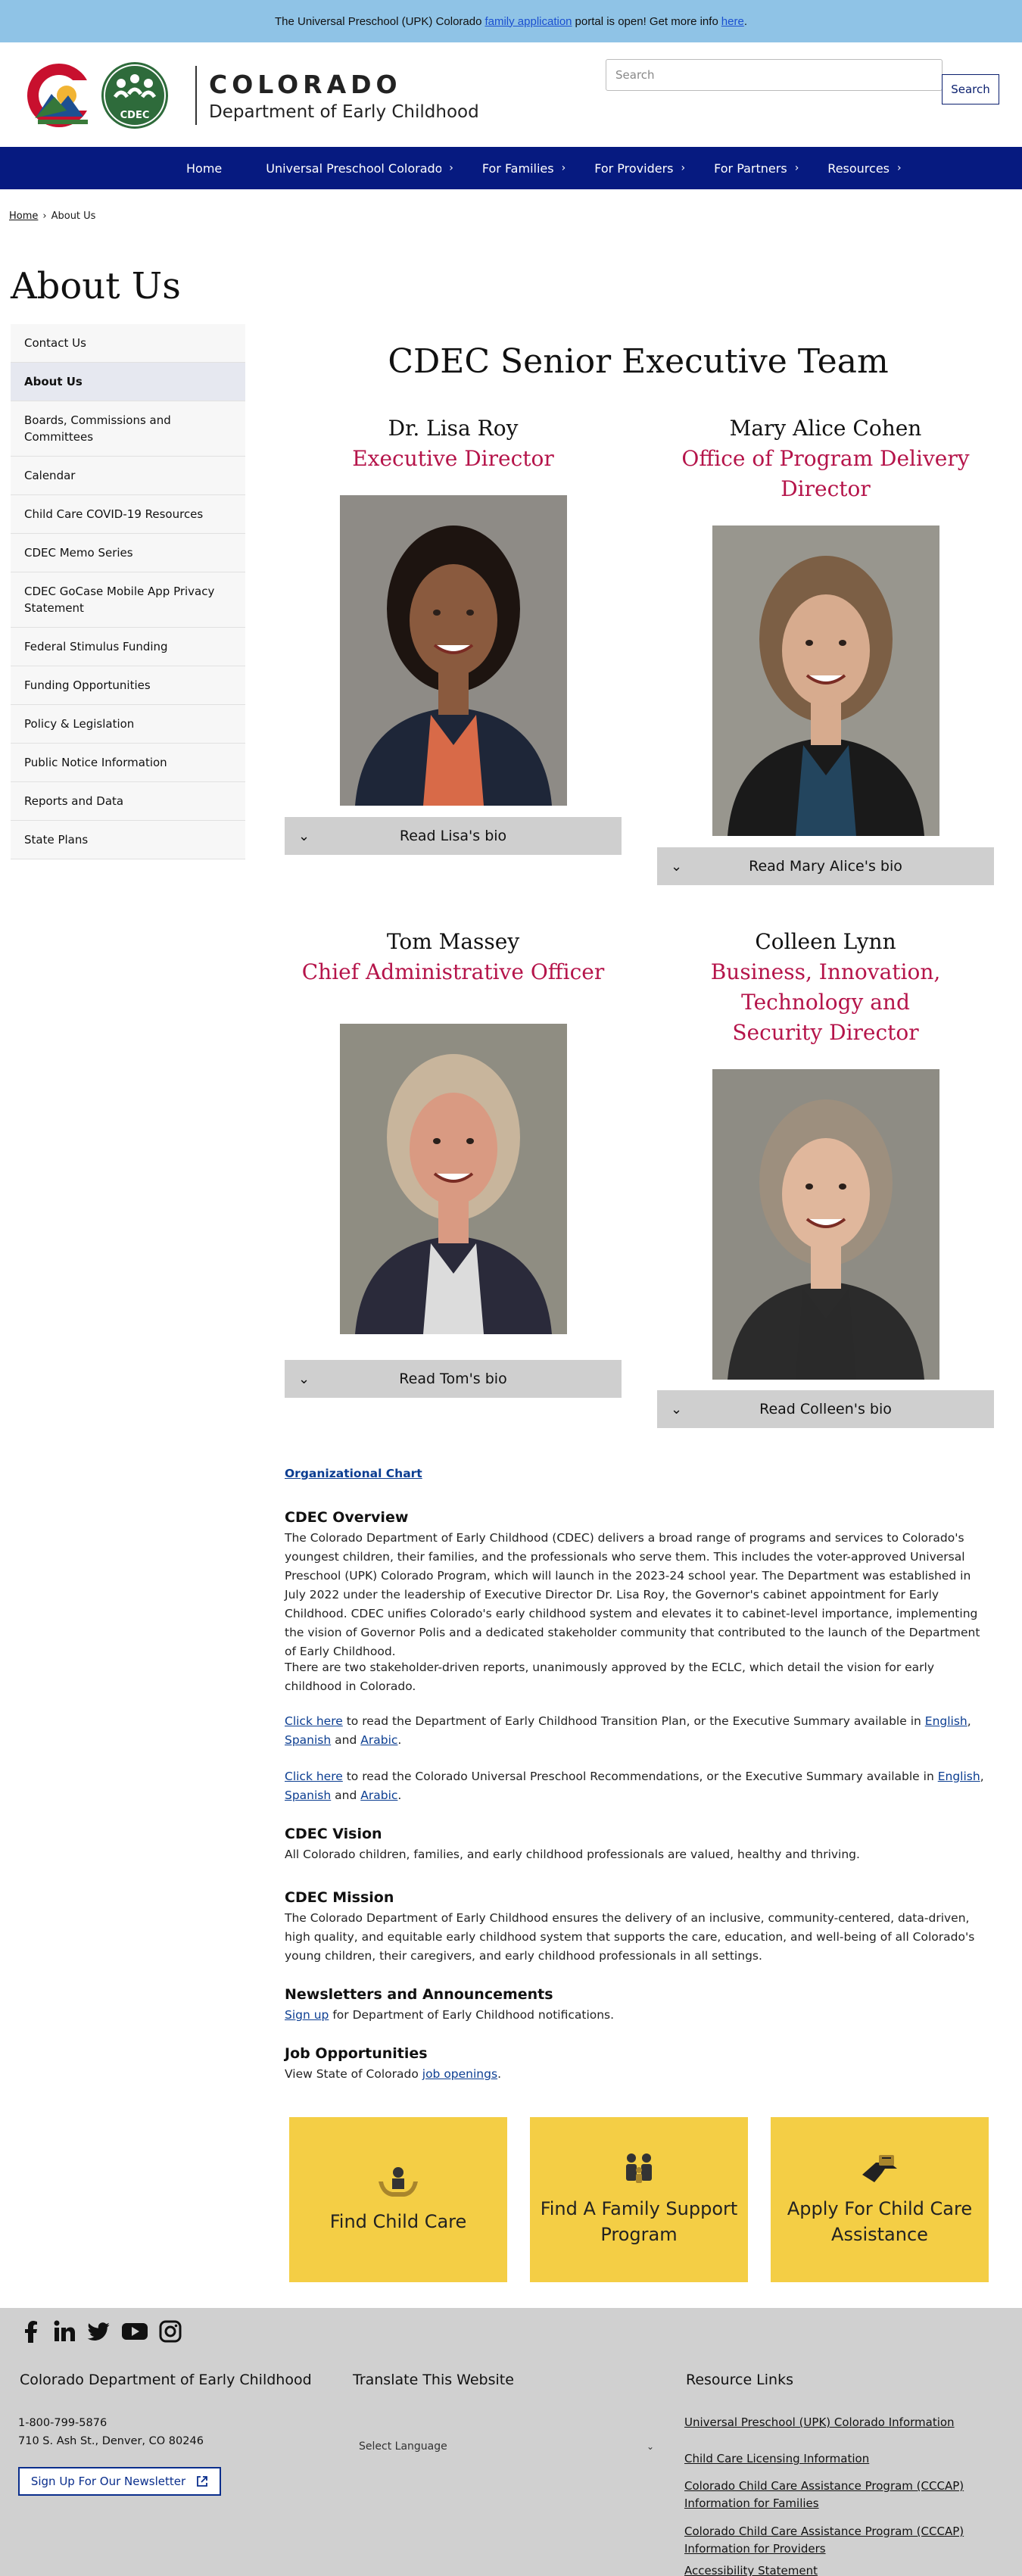  What do you see at coordinates (314, 1776) in the screenshot?
I see `upk-recommendations-link: Click here` at bounding box center [314, 1776].